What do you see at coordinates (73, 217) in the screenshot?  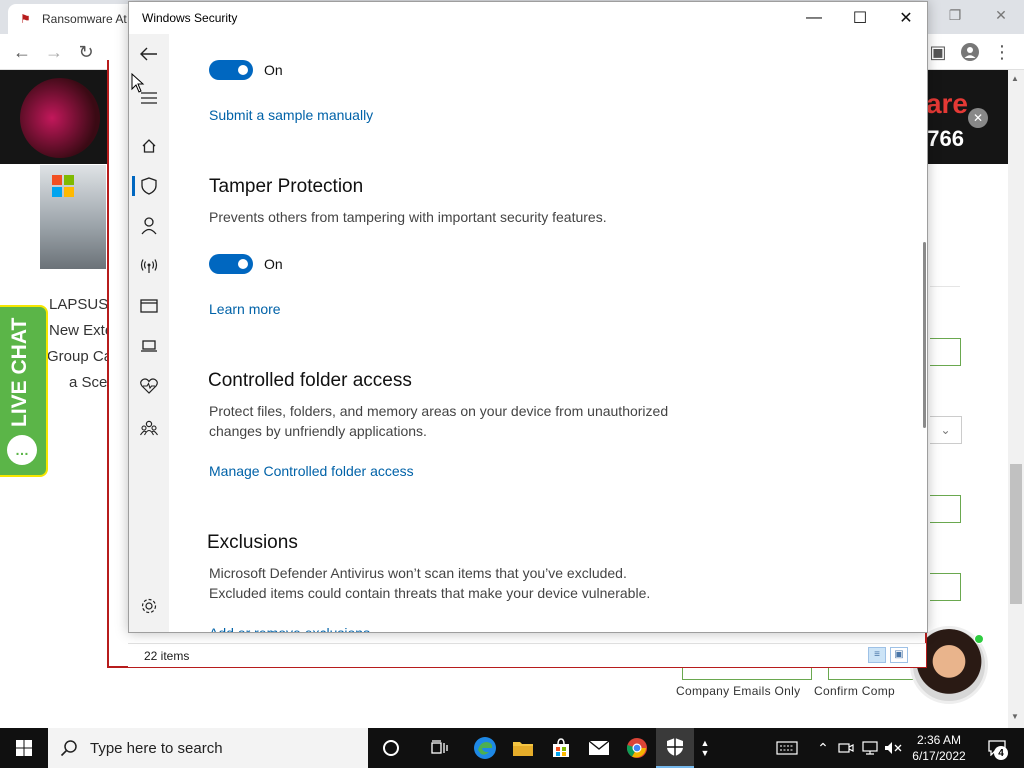 I see `article-thumbnail` at bounding box center [73, 217].